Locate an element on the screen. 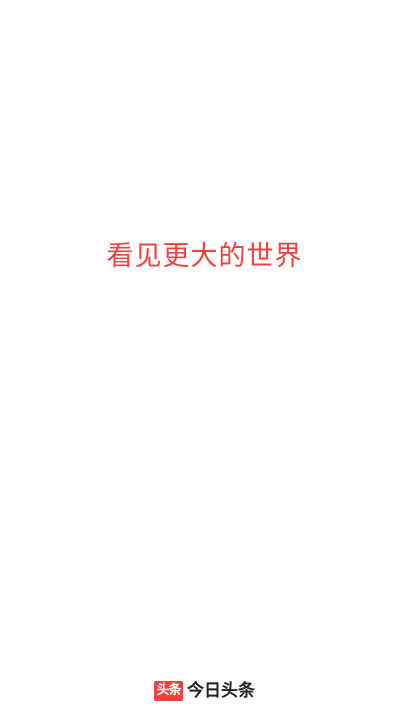  splash-slogan: 看见更大的世界 is located at coordinates (204, 256).